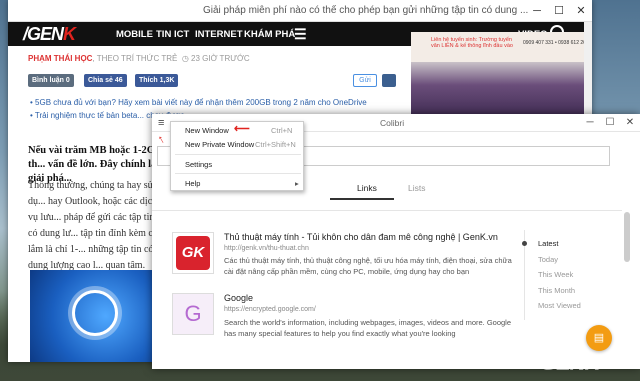  I want to click on nav-mobile: MOBILE, so click(134, 34).